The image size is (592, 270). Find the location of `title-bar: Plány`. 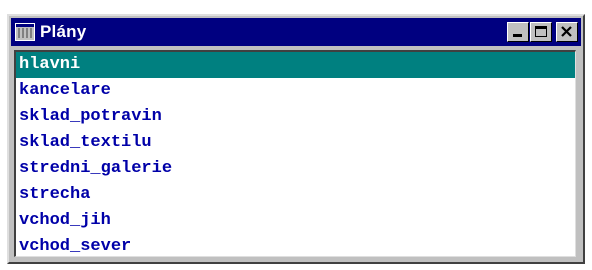

title-bar: Plány is located at coordinates (296, 32).